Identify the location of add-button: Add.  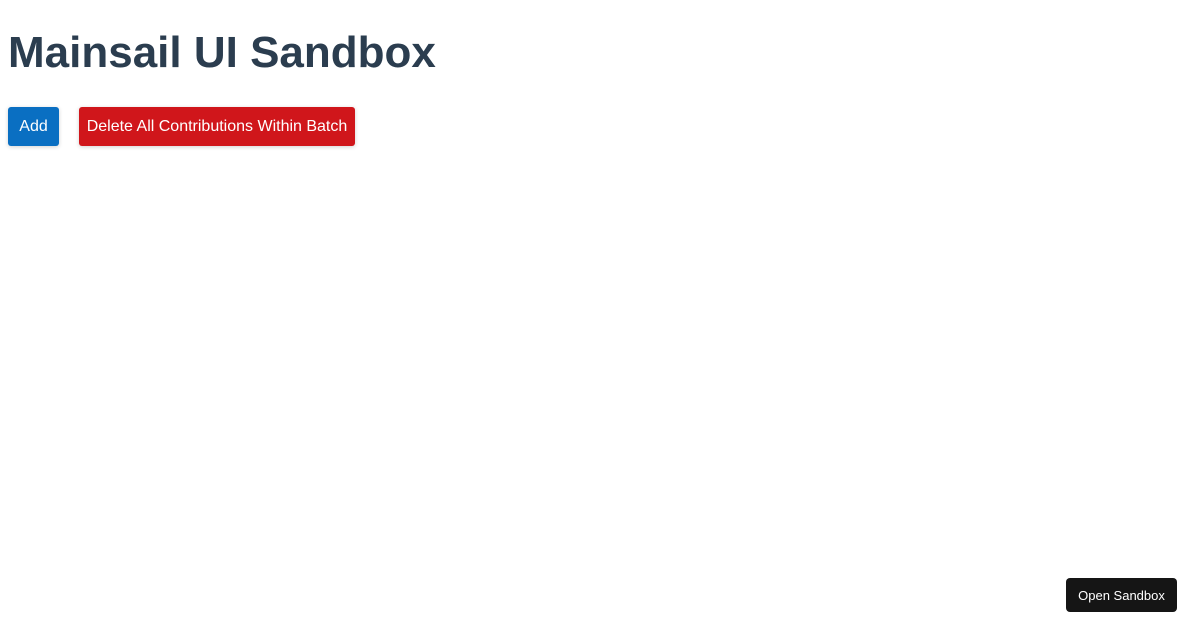
(33, 126).